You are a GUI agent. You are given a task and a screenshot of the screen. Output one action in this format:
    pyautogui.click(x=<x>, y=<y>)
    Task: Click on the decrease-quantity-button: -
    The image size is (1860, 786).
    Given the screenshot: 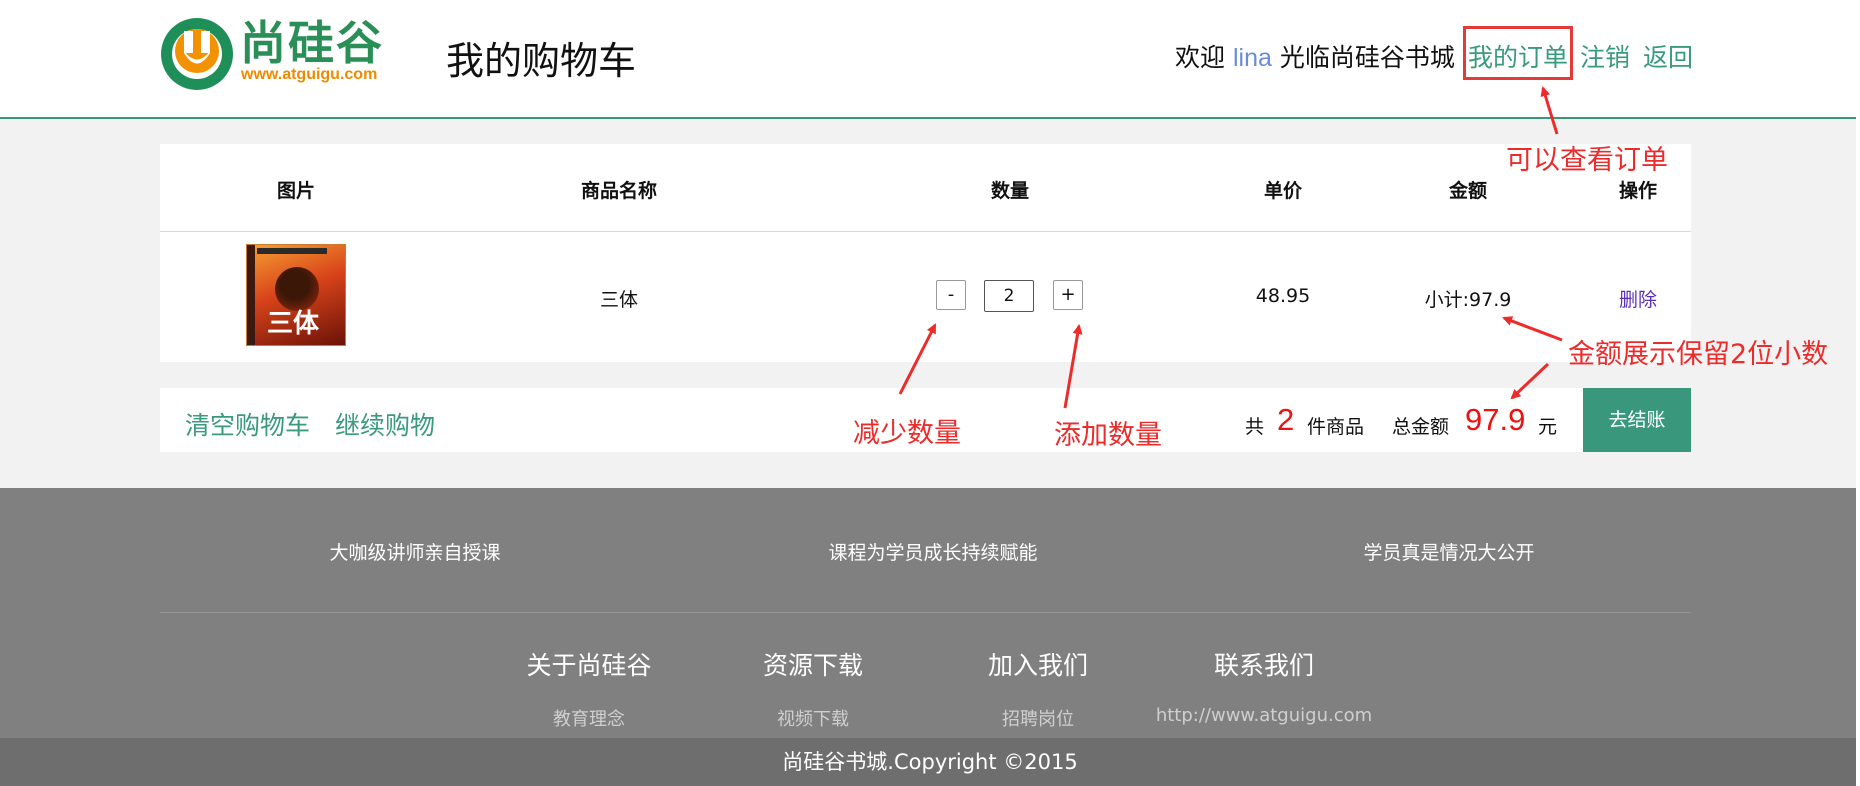 What is the action you would take?
    pyautogui.click(x=951, y=295)
    